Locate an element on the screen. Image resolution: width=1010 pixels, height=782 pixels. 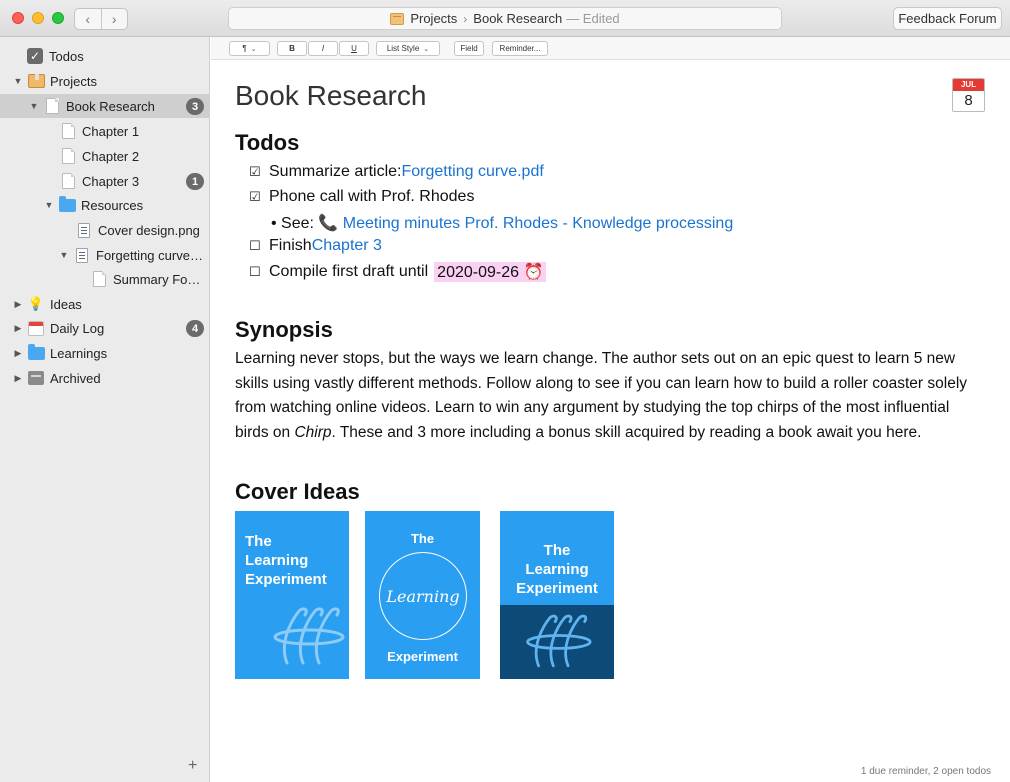
sidebar-item-summary: ▶ Summary Forgetting curve is located at coordinates (105, 279).